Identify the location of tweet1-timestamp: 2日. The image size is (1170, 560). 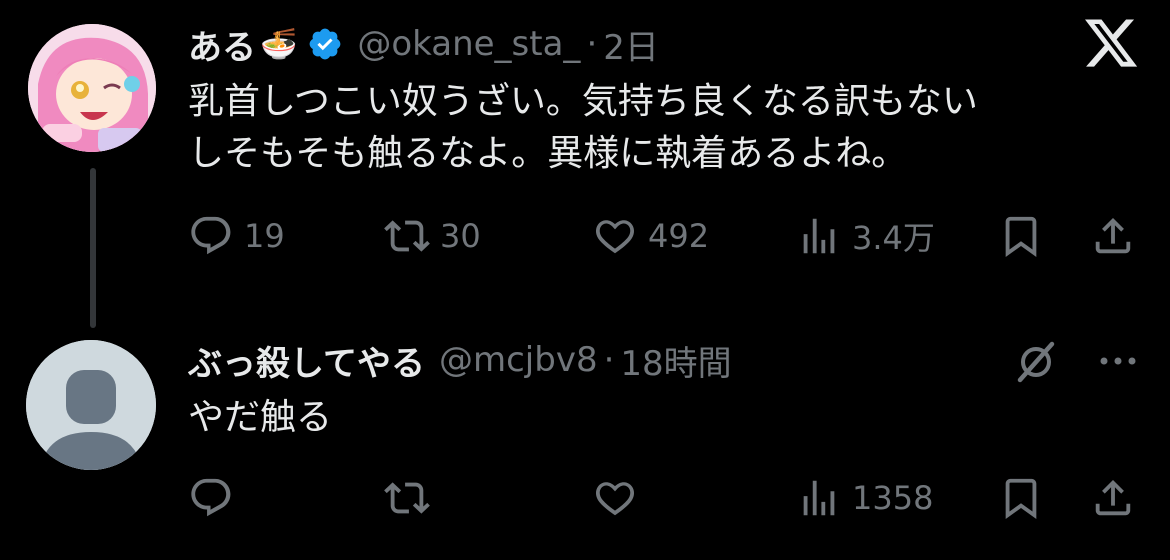
(631, 44).